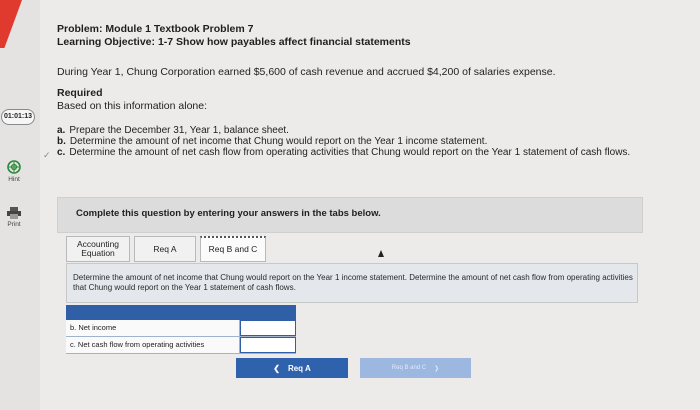 This screenshot has width=700, height=410. I want to click on hint-button: Hint, so click(14, 171).